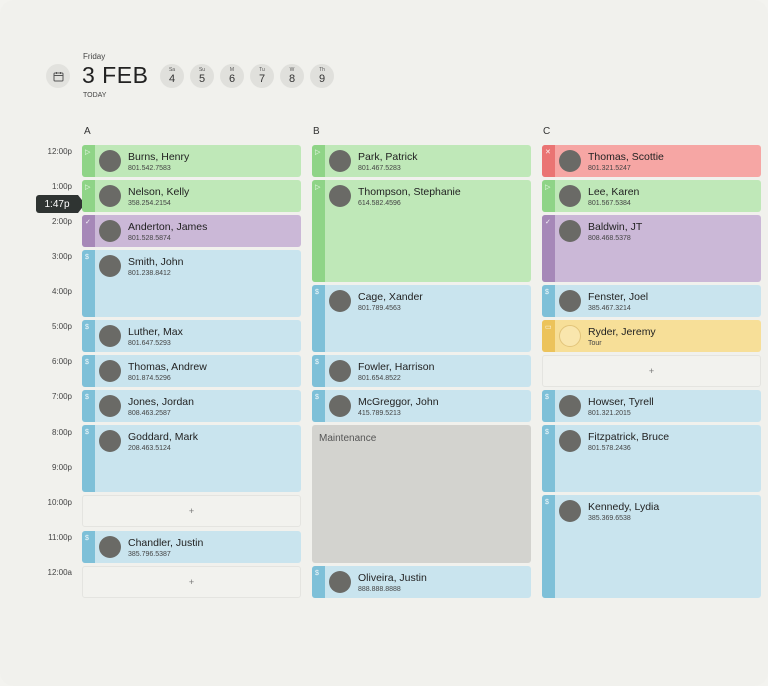  What do you see at coordinates (292, 76) in the screenshot?
I see `day-button: W8` at bounding box center [292, 76].